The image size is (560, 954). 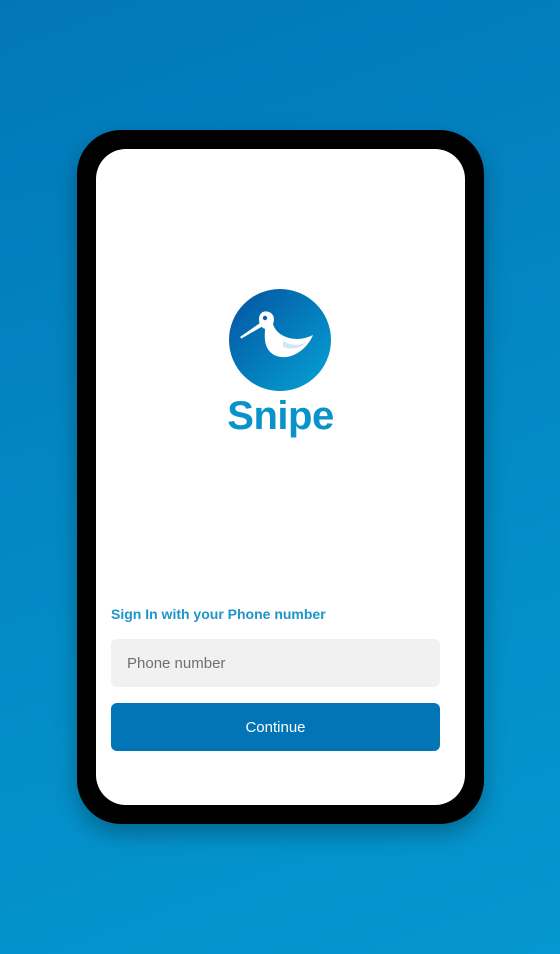 What do you see at coordinates (275, 663) in the screenshot?
I see `phone-number-input` at bounding box center [275, 663].